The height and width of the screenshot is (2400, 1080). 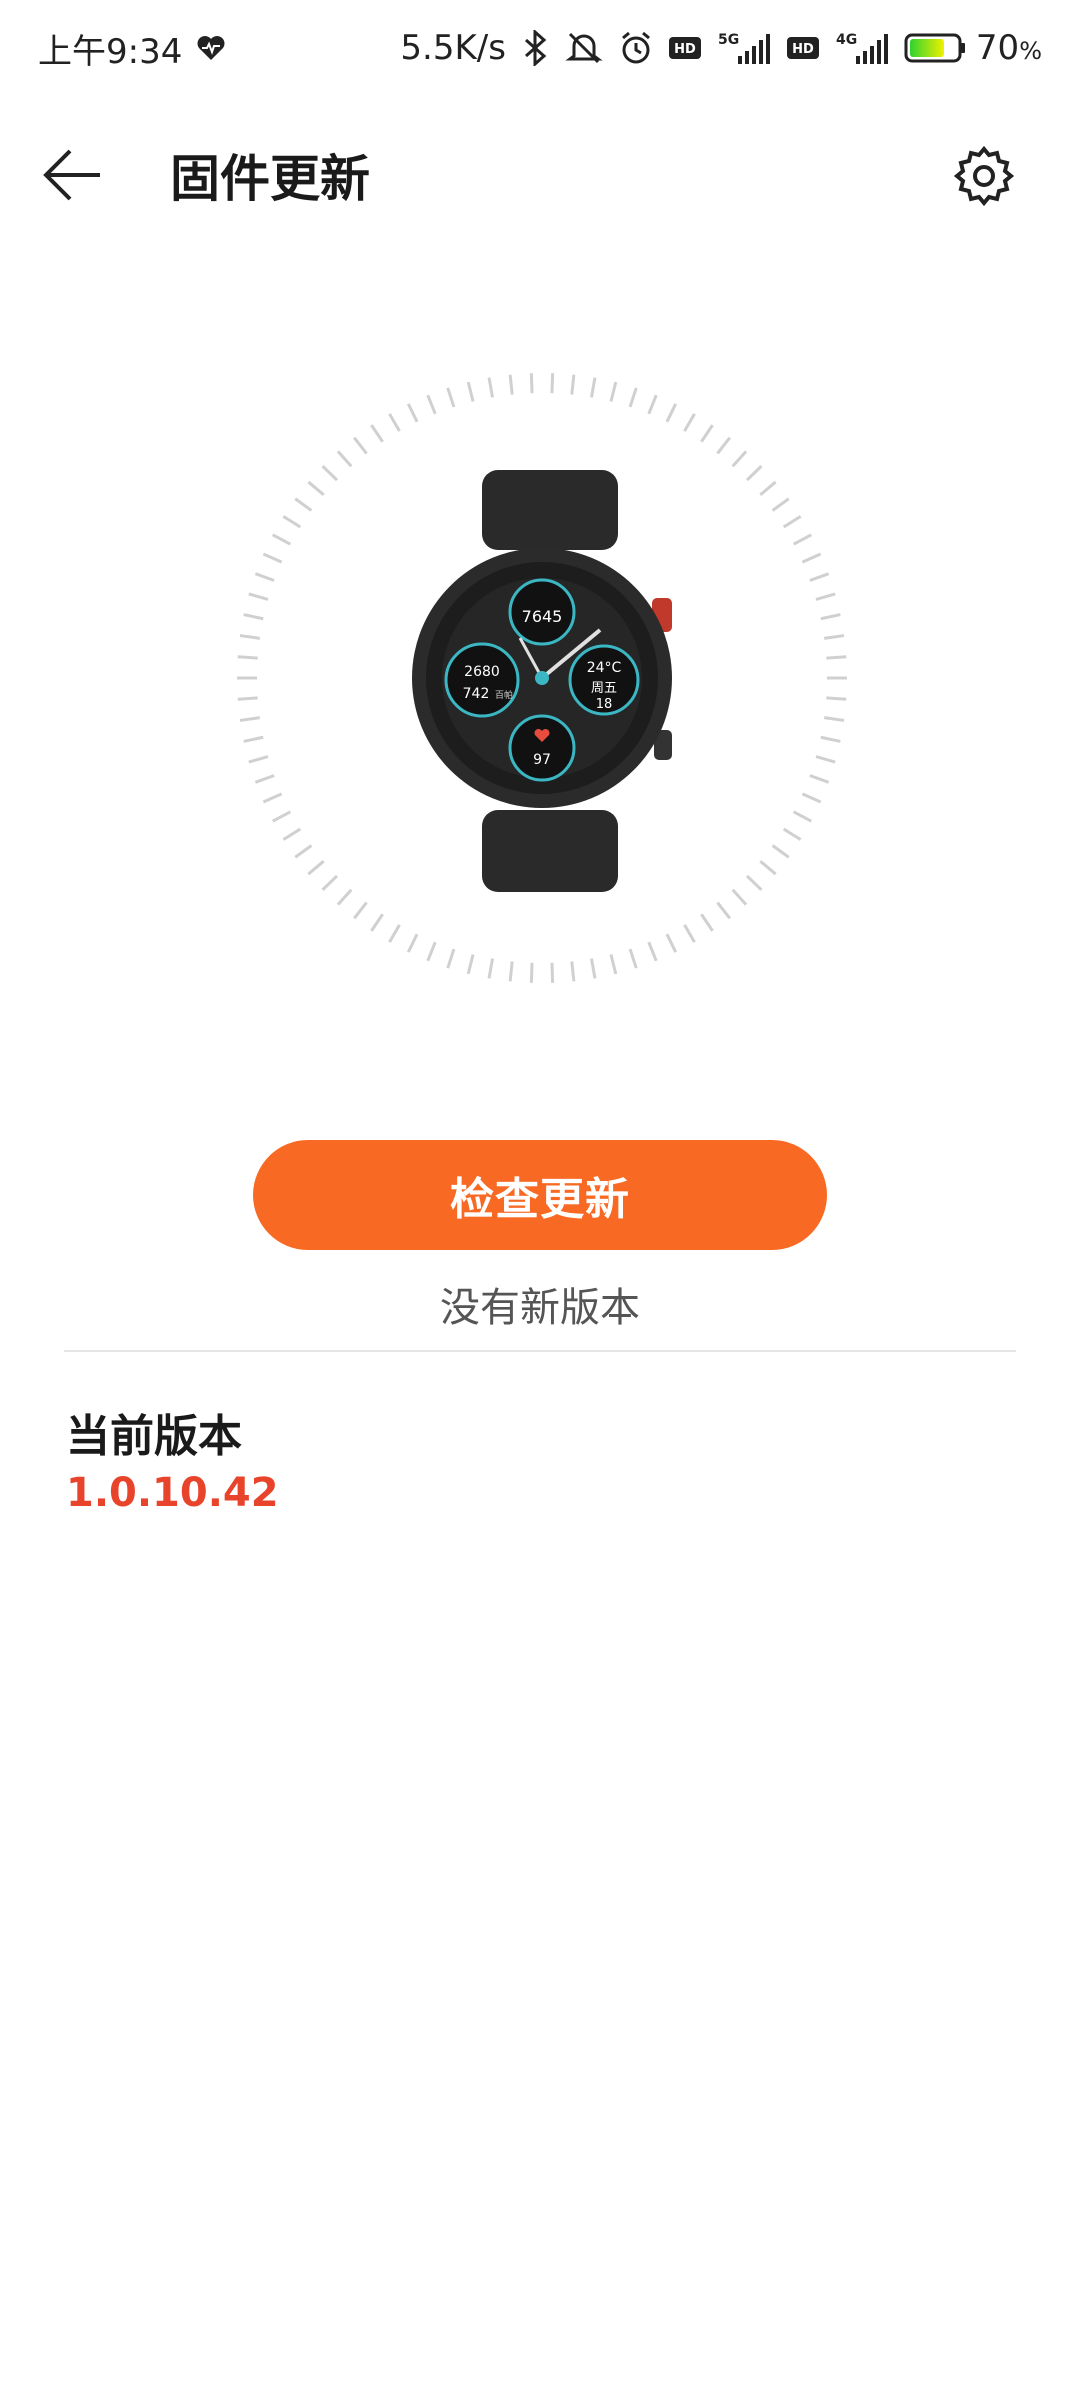 I want to click on watch-heart-rate: 97, so click(x=542, y=760).